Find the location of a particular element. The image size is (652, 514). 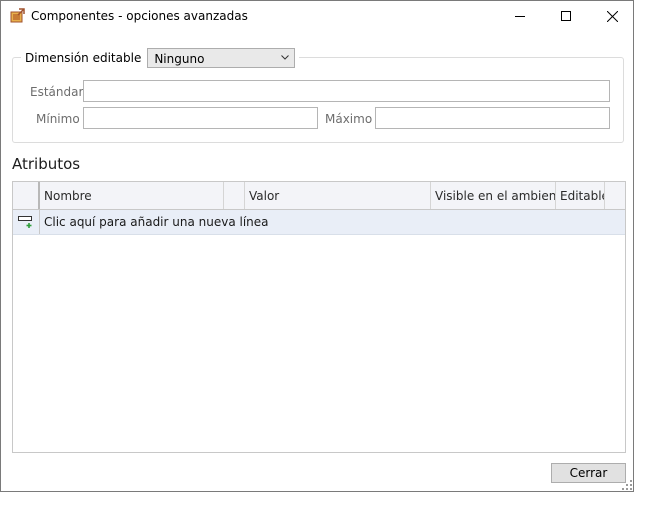

minimize-icon is located at coordinates (520, 16).